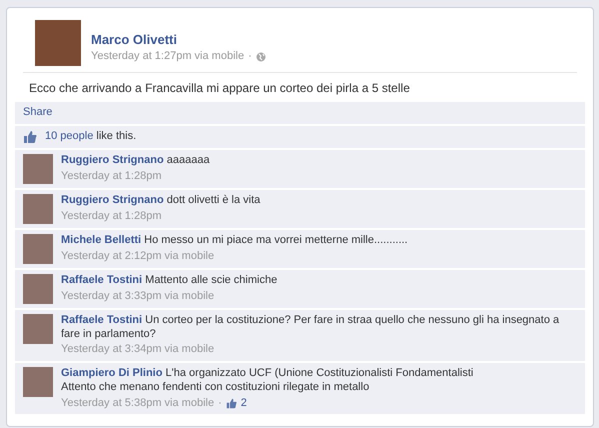 This screenshot has width=599, height=428. Describe the element at coordinates (137, 403) in the screenshot. I see `comment-timestamp: Yesterday at 5:38pm via mobile` at that location.